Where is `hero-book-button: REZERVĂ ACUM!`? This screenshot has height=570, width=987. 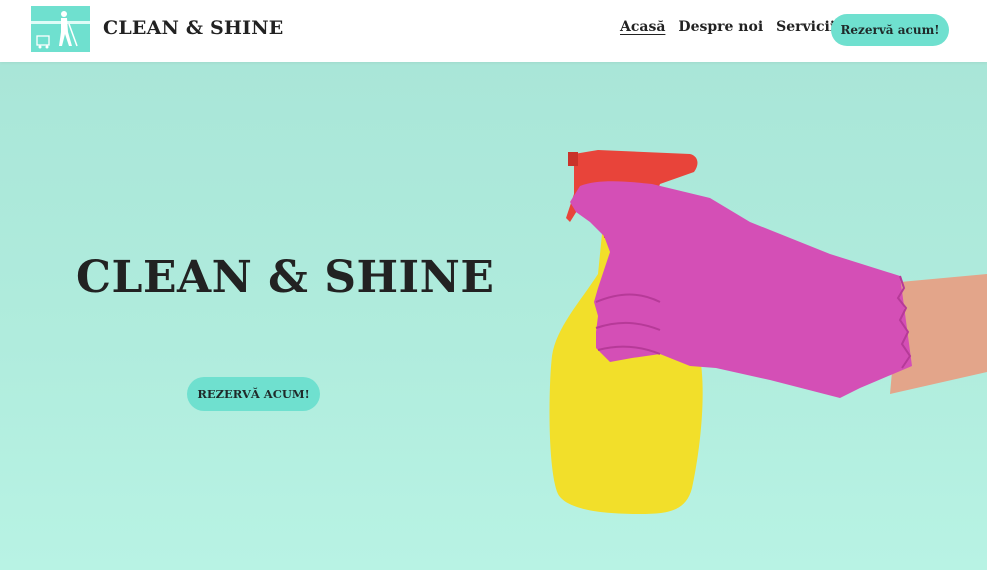 hero-book-button: REZERVĂ ACUM! is located at coordinates (253, 394).